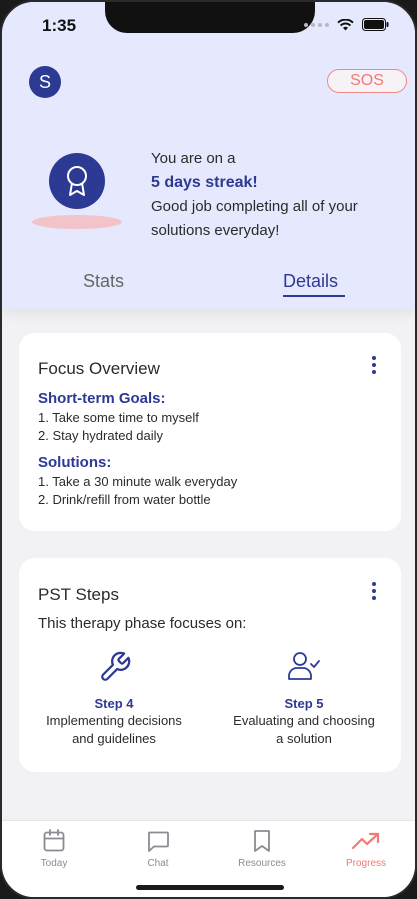 The height and width of the screenshot is (899, 417). I want to click on tab-bar-top: Stats Details, so click(208, 283).